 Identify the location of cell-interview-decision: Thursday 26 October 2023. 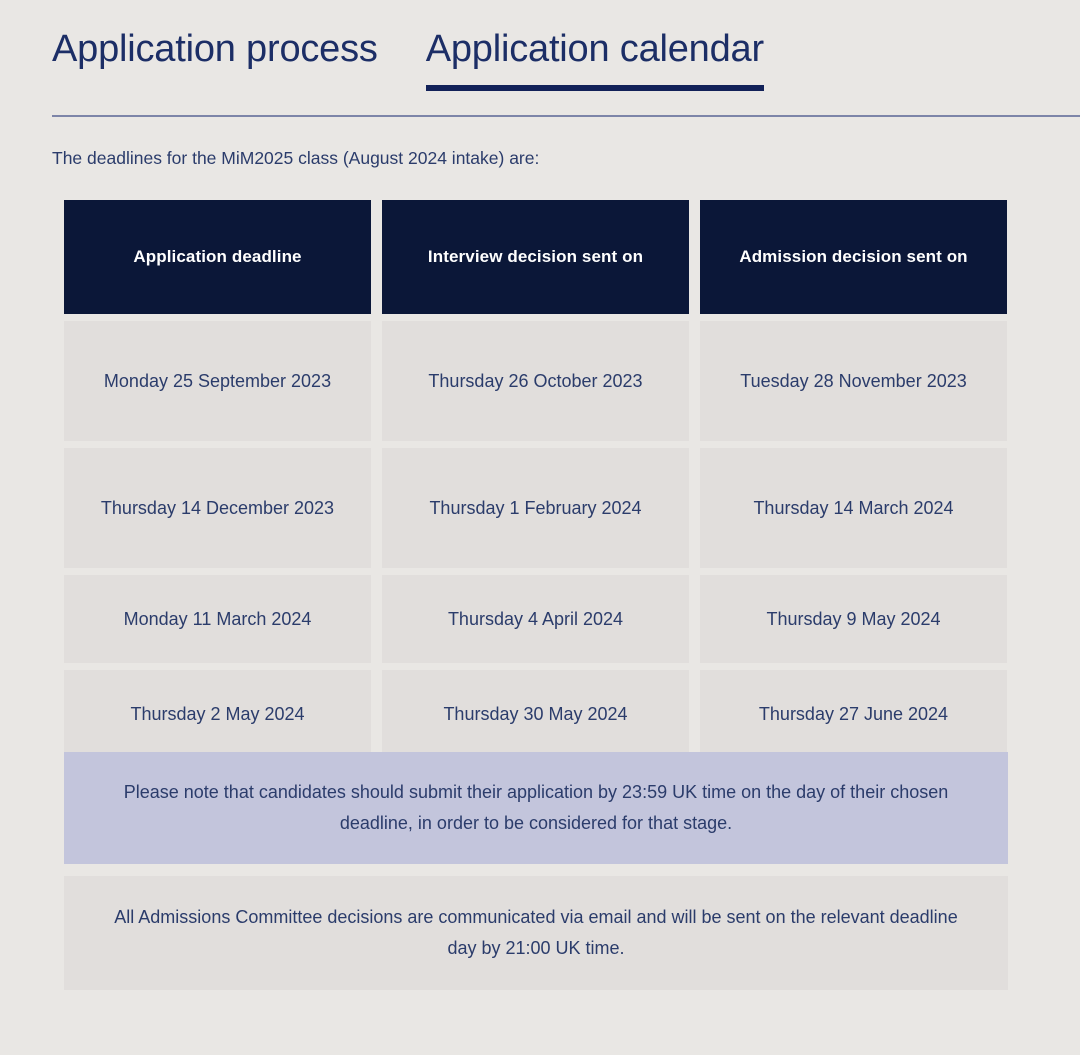
(535, 381).